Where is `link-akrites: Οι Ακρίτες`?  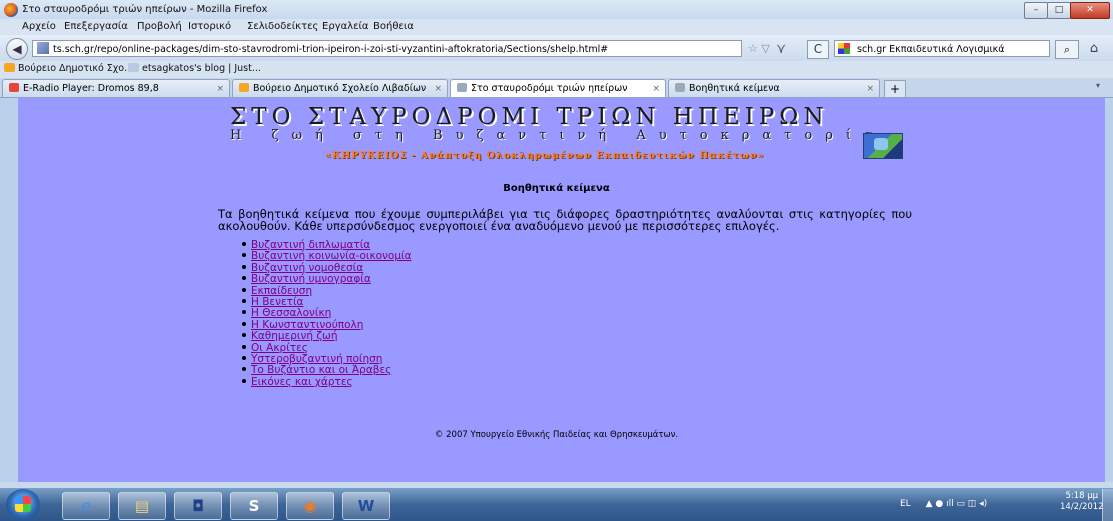 link-akrites: Οι Ακρίτες is located at coordinates (279, 348).